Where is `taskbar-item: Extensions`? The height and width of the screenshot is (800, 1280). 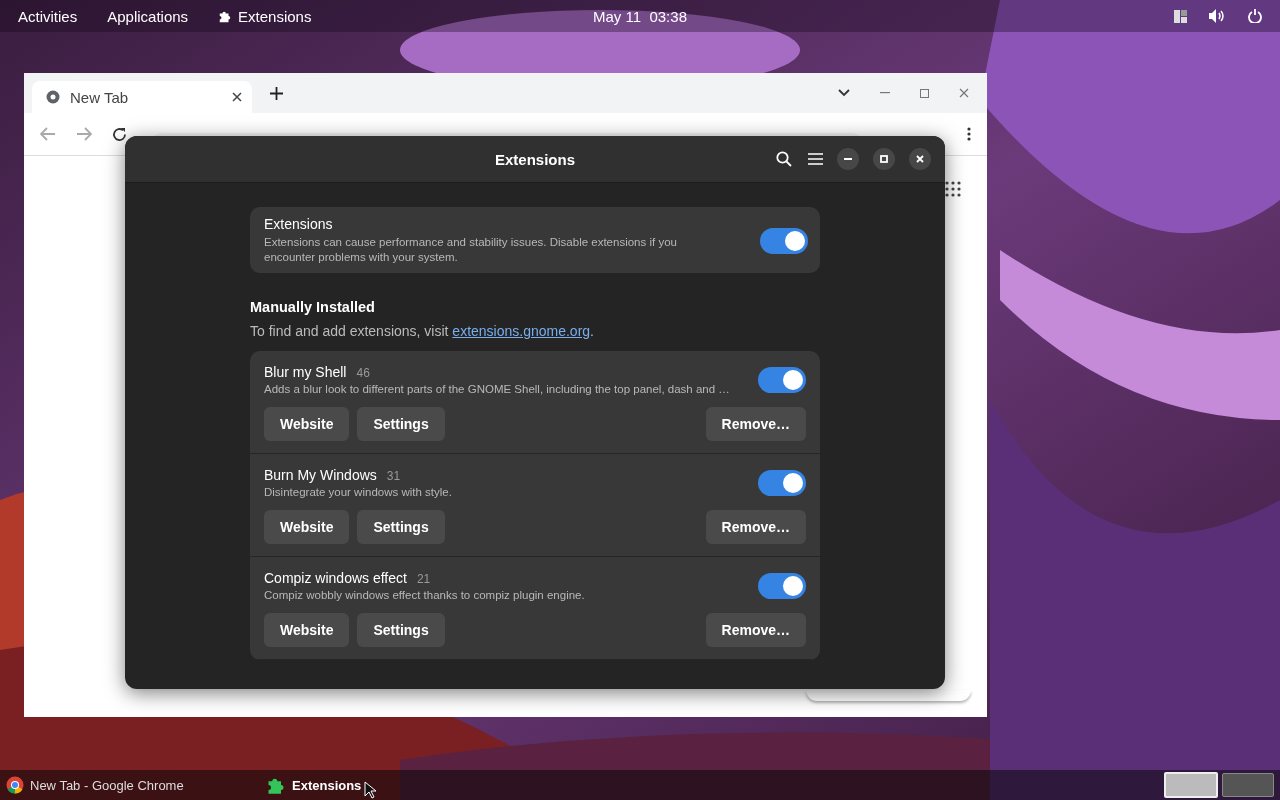 taskbar-item: Extensions is located at coordinates (396, 785).